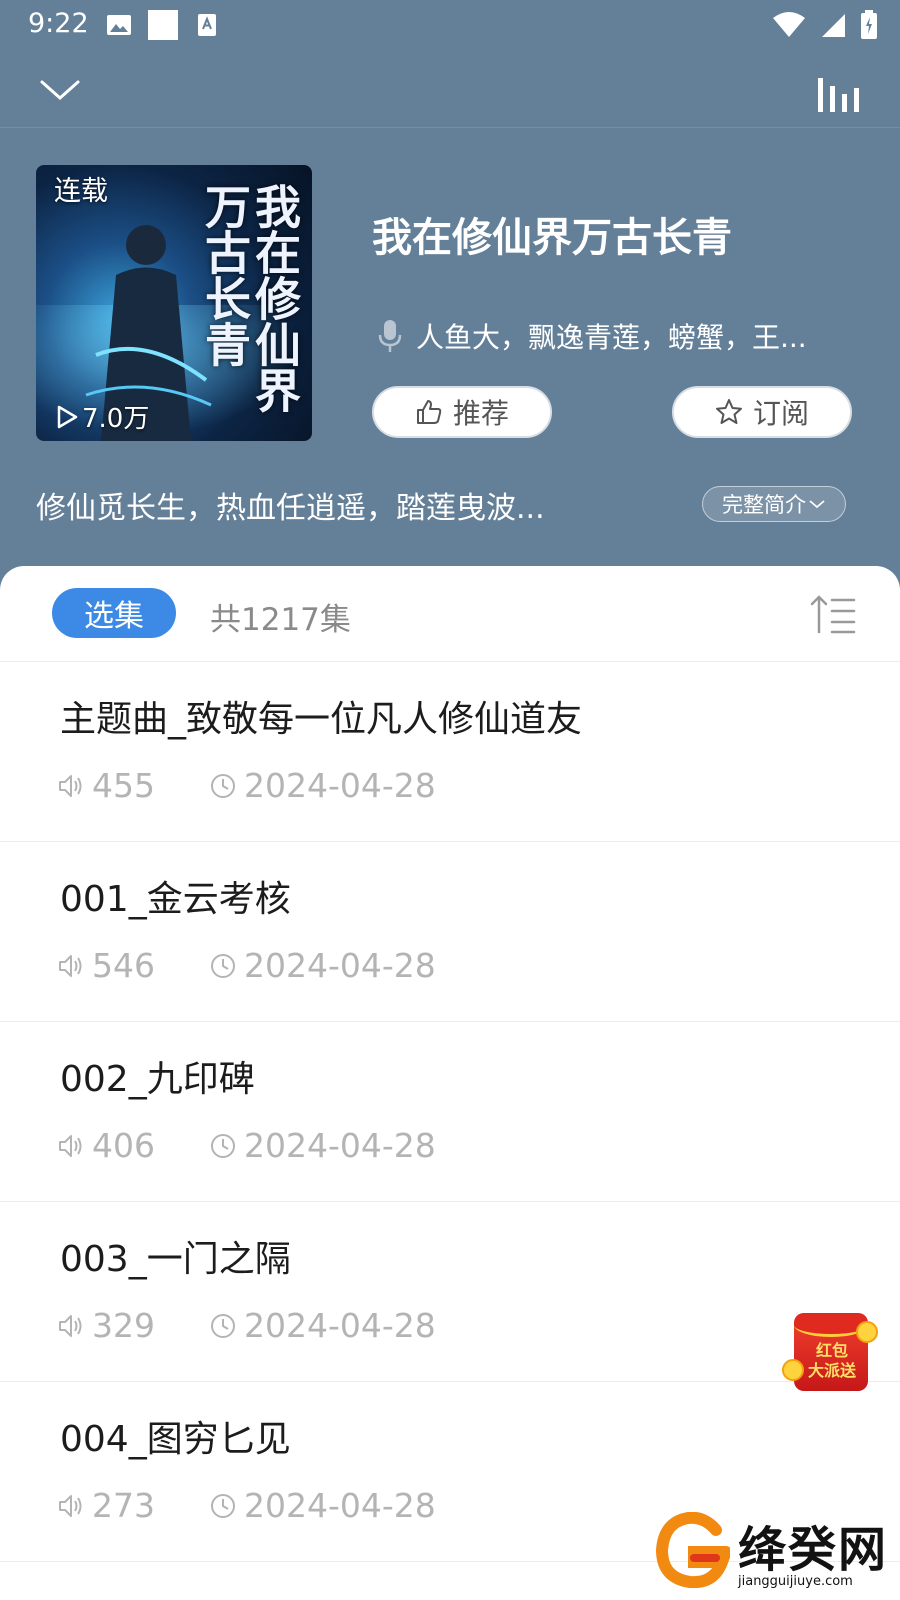 Image resolution: width=900 pixels, height=1600 pixels. I want to click on red-packet-button: 红包 大派送, so click(831, 1352).